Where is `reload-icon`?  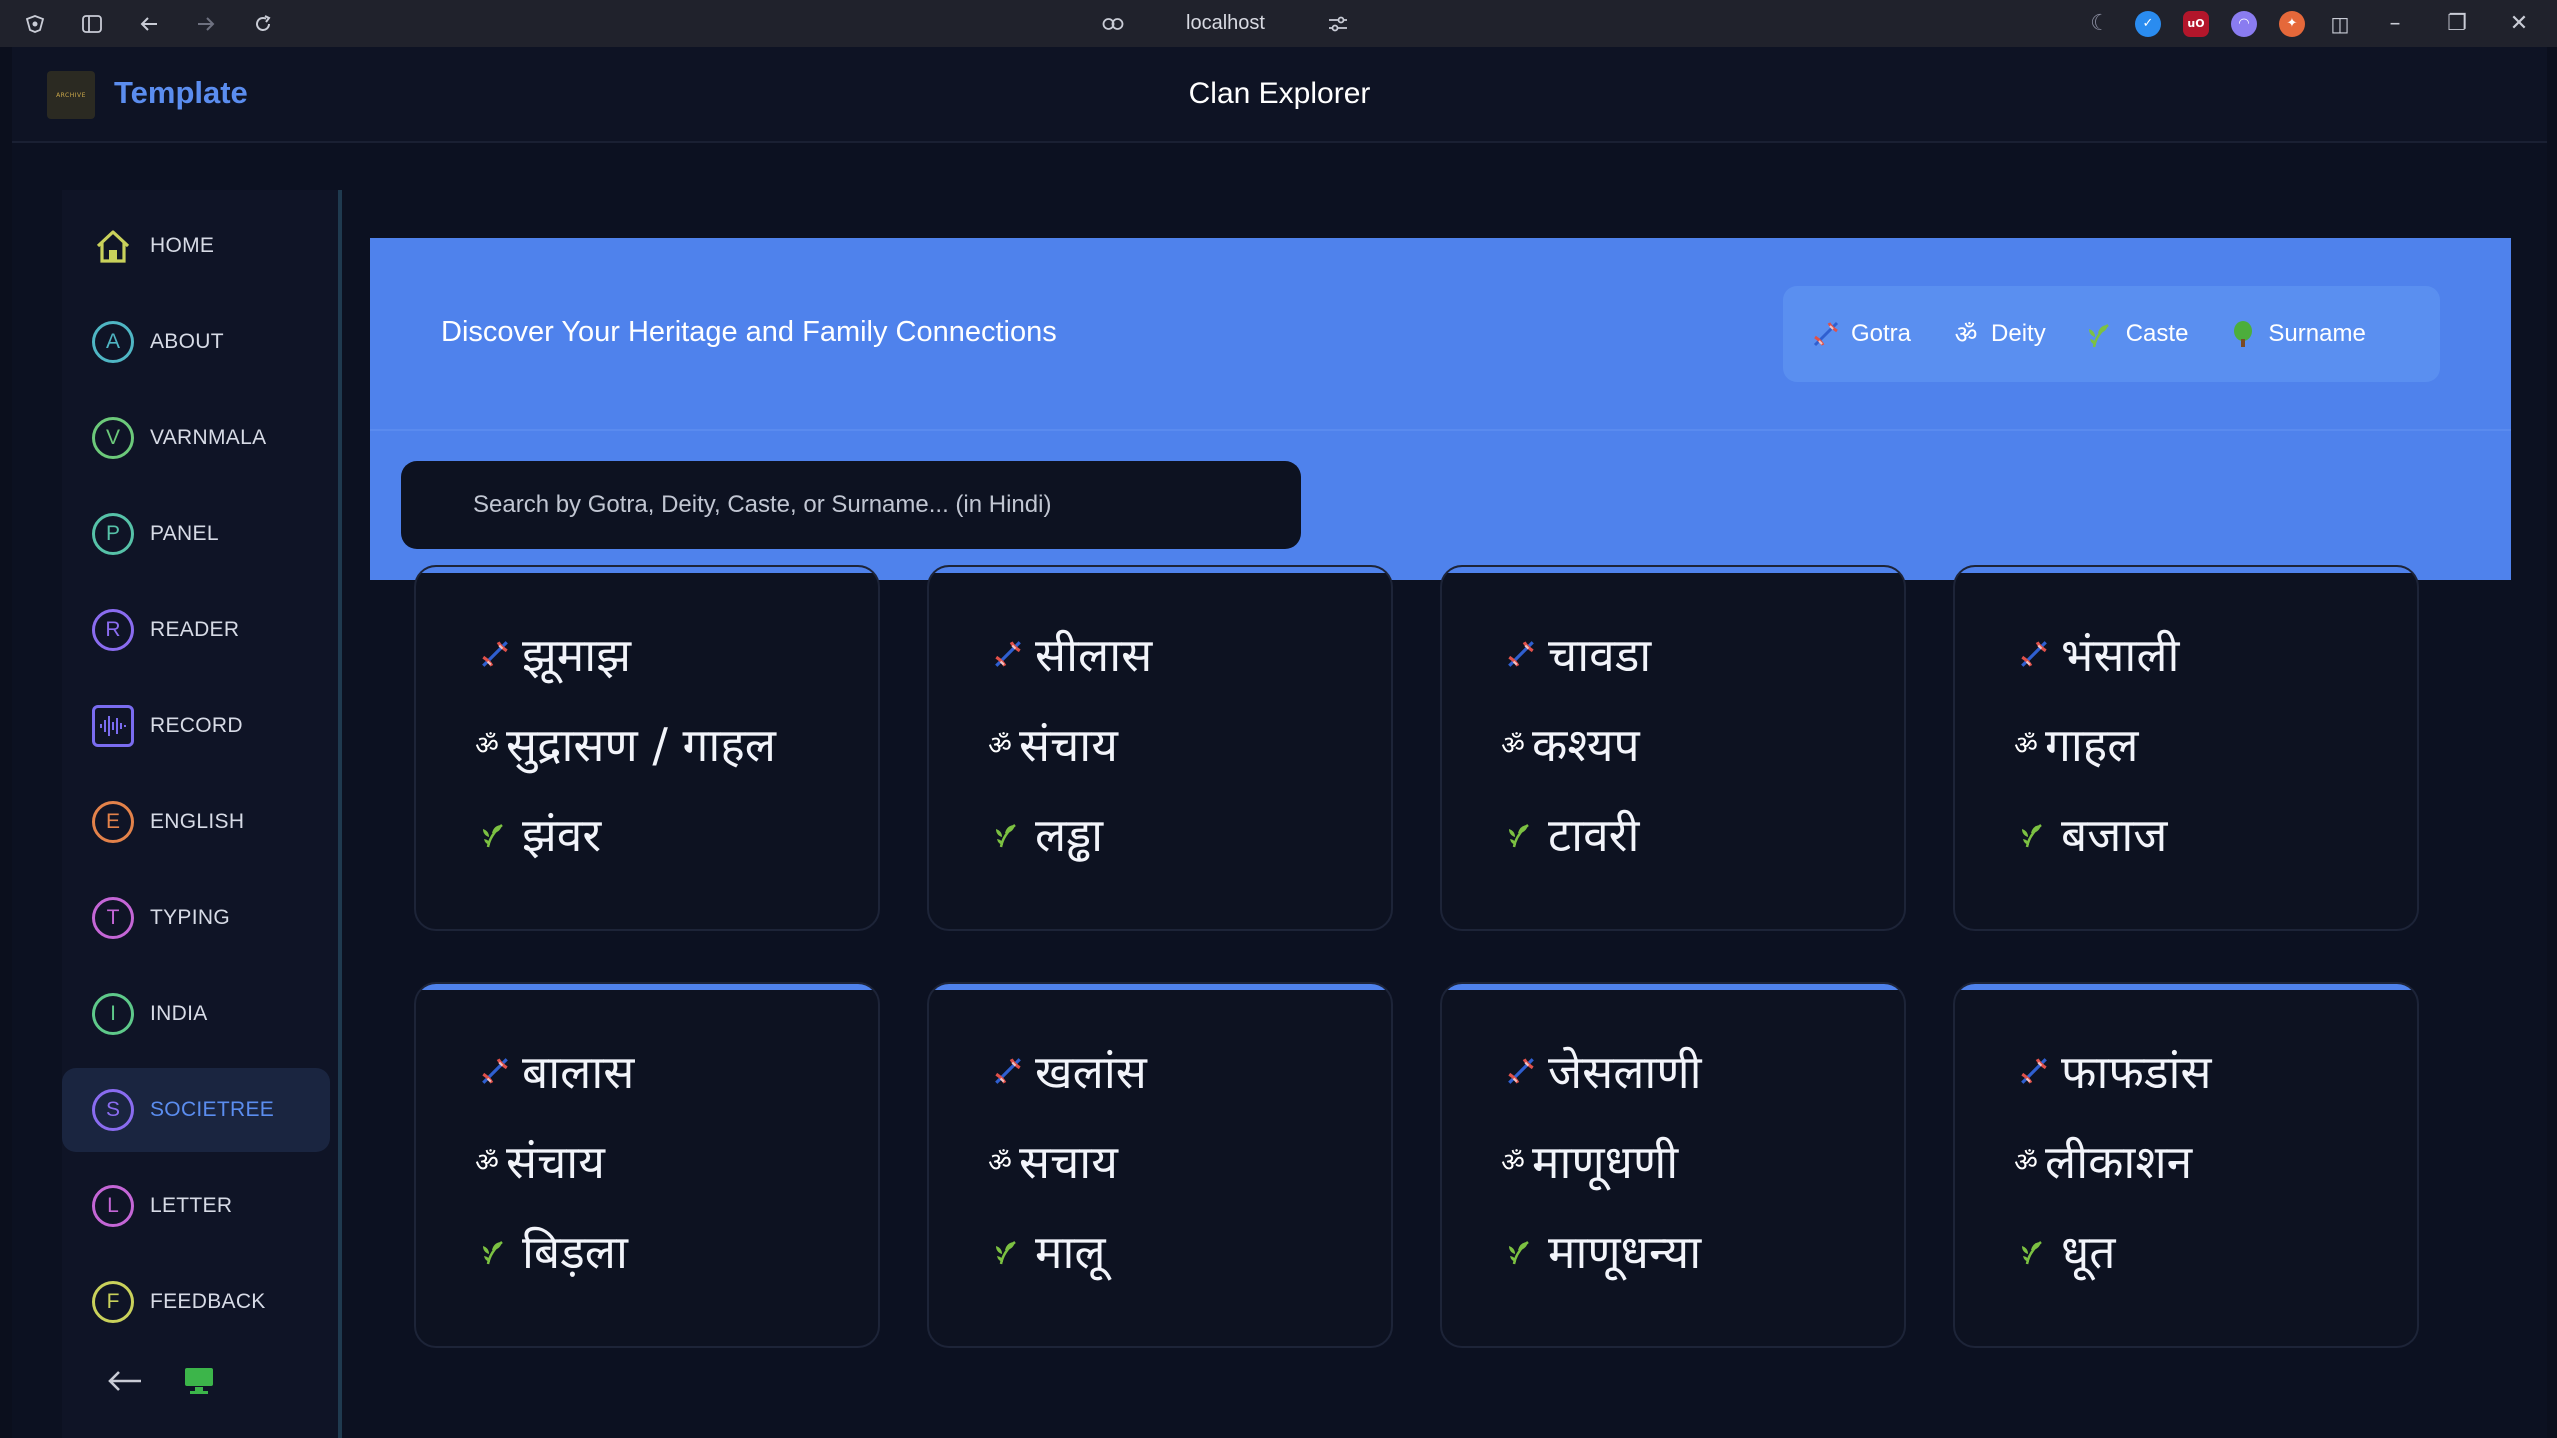 reload-icon is located at coordinates (263, 24).